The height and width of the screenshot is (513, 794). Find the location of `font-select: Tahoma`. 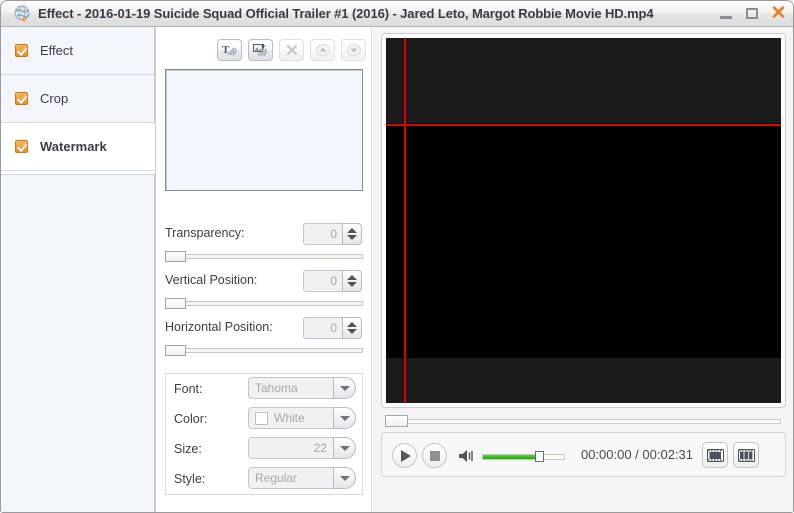

font-select: Tahoma is located at coordinates (302, 388).